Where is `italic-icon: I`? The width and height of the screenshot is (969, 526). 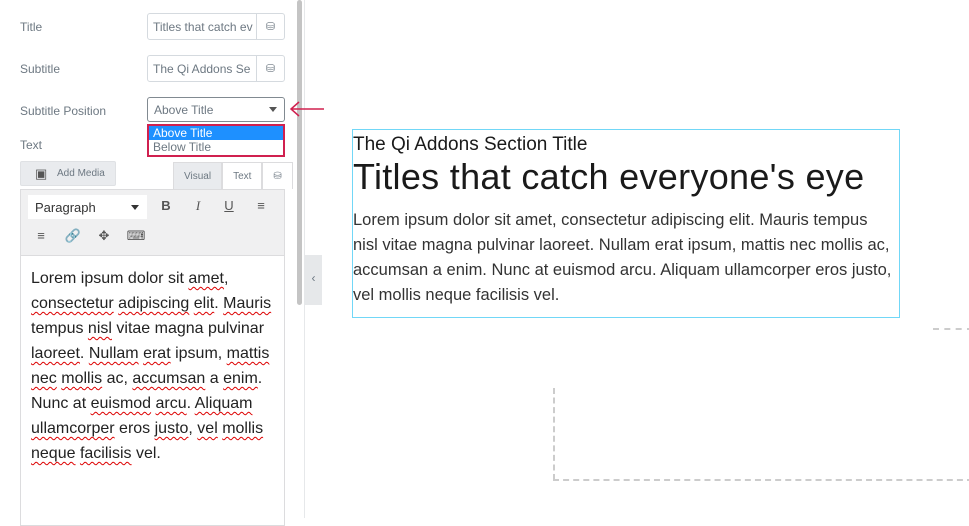
italic-icon: I is located at coordinates (198, 206).